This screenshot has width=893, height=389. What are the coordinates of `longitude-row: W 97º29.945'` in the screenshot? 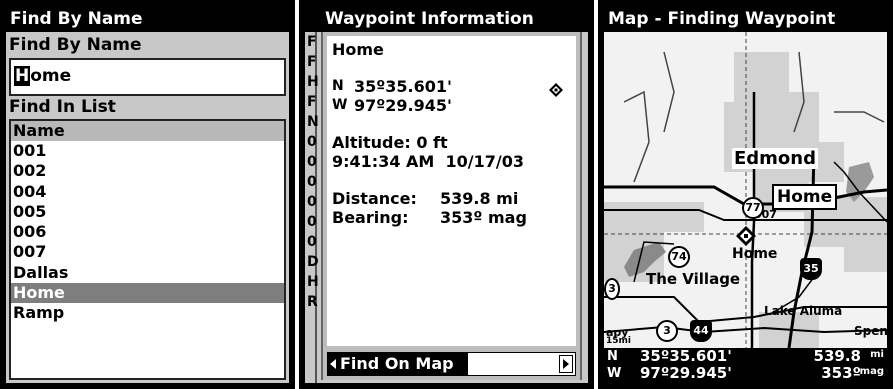 It's located at (451, 105).